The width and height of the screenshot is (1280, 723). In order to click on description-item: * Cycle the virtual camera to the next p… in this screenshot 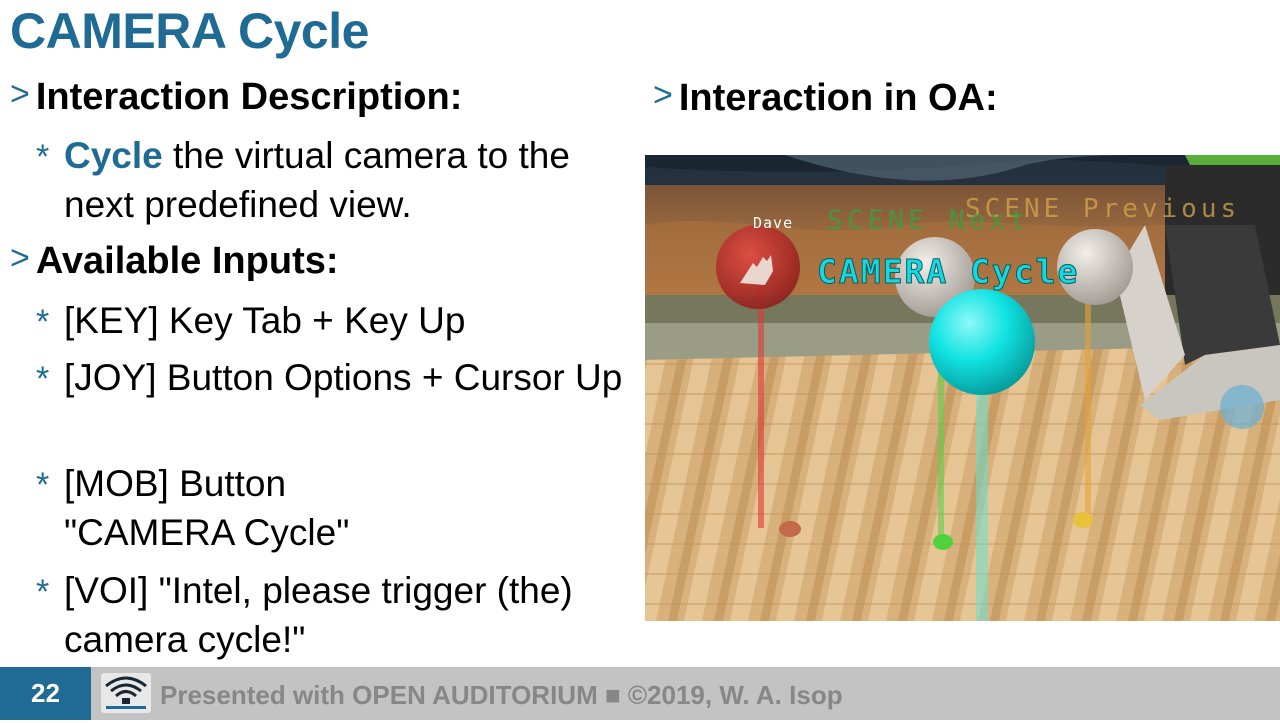, I will do `click(332, 180)`.